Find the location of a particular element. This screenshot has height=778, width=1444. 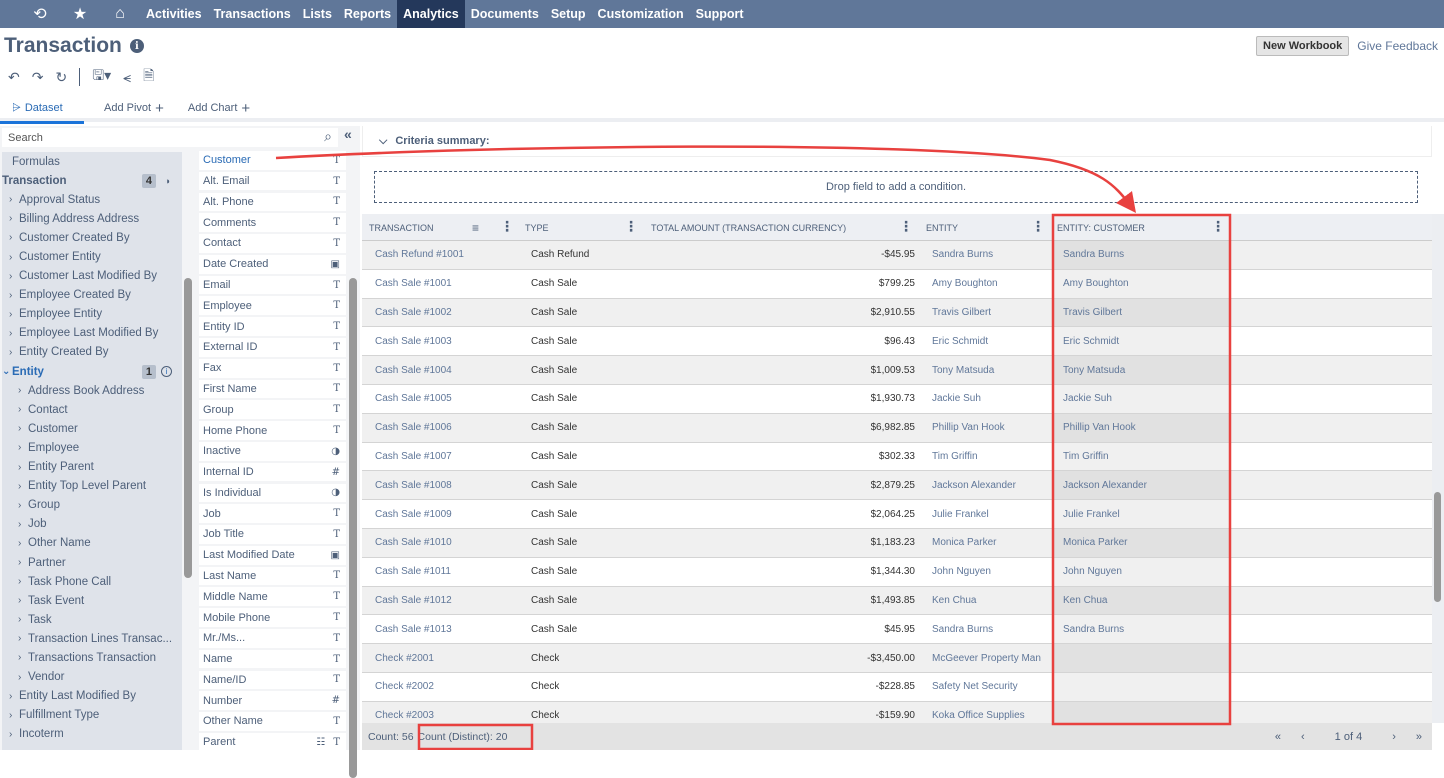

field-item: Contact T is located at coordinates (272, 243).